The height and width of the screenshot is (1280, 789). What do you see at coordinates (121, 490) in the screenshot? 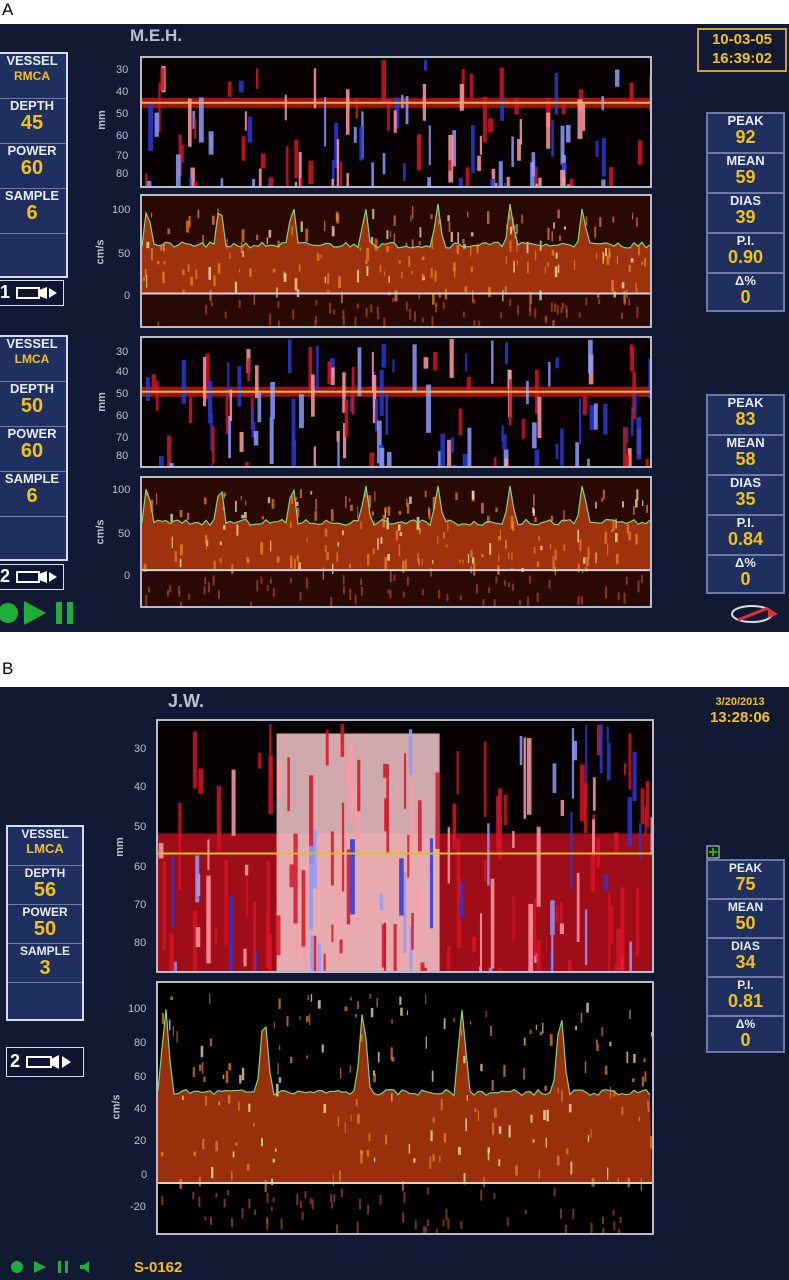
I see `vel-tick: 100` at bounding box center [121, 490].